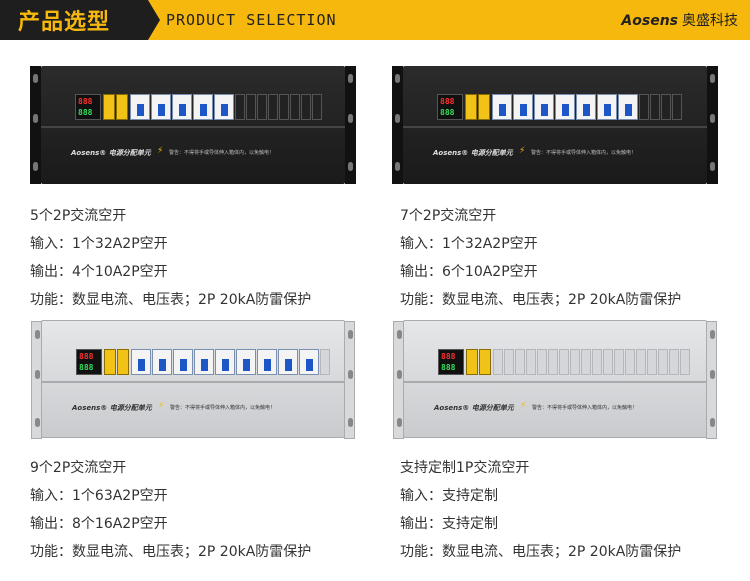 This screenshot has height=581, width=750. Describe the element at coordinates (99, 272) in the screenshot. I see `product-output: 输出：4个10A2P空开` at that location.